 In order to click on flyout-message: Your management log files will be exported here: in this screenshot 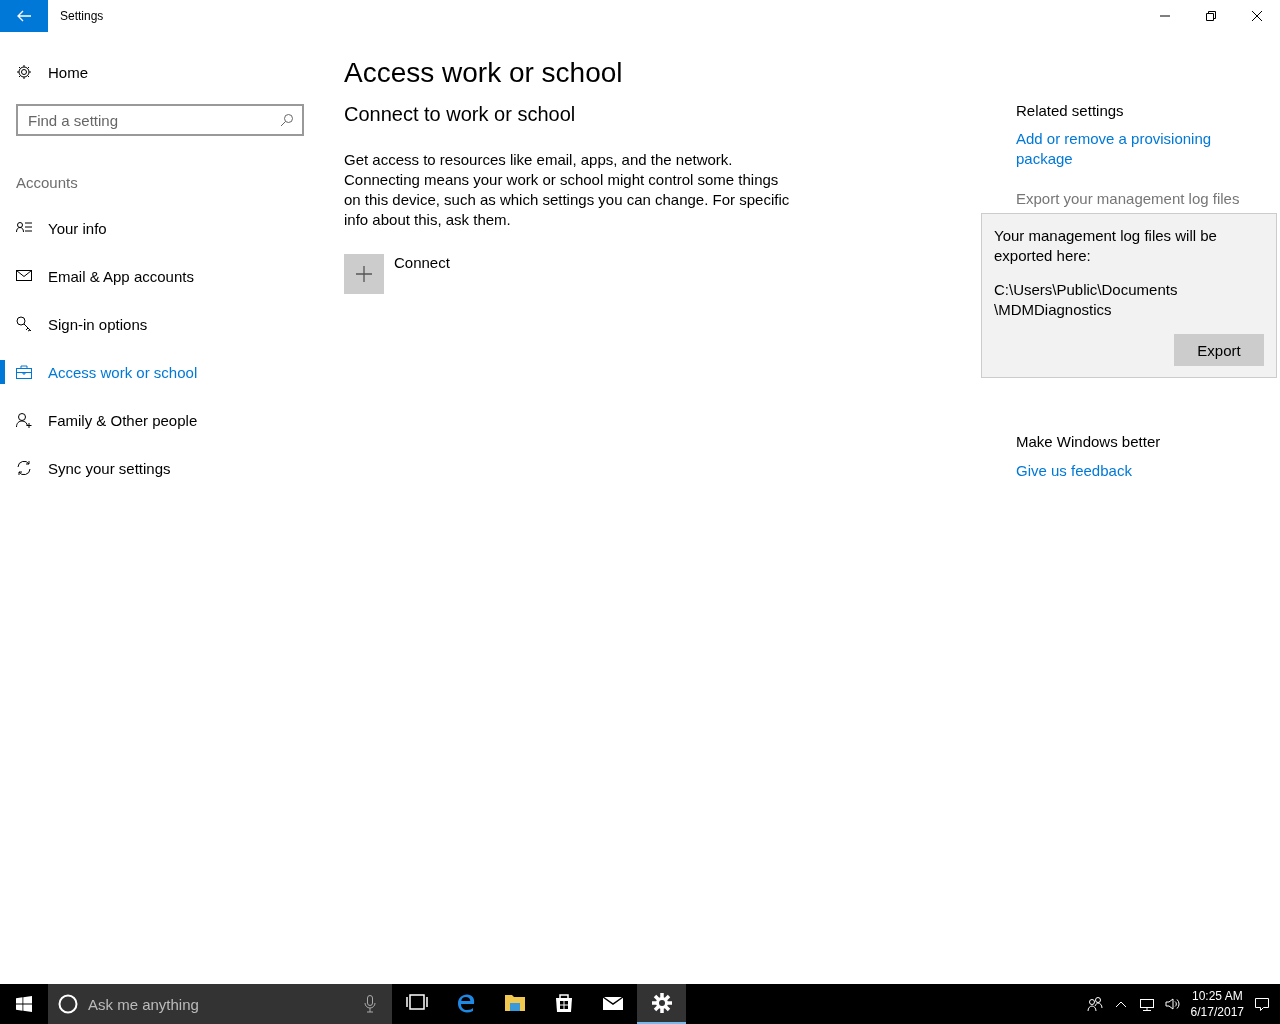, I will do `click(1106, 246)`.